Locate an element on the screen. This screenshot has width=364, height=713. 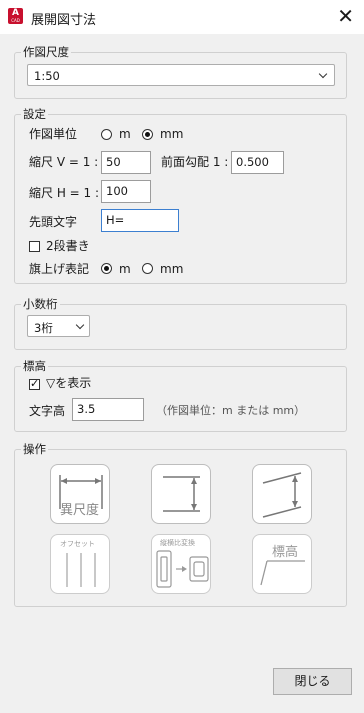
vertical-dimension-icon is located at coordinates (181, 494).